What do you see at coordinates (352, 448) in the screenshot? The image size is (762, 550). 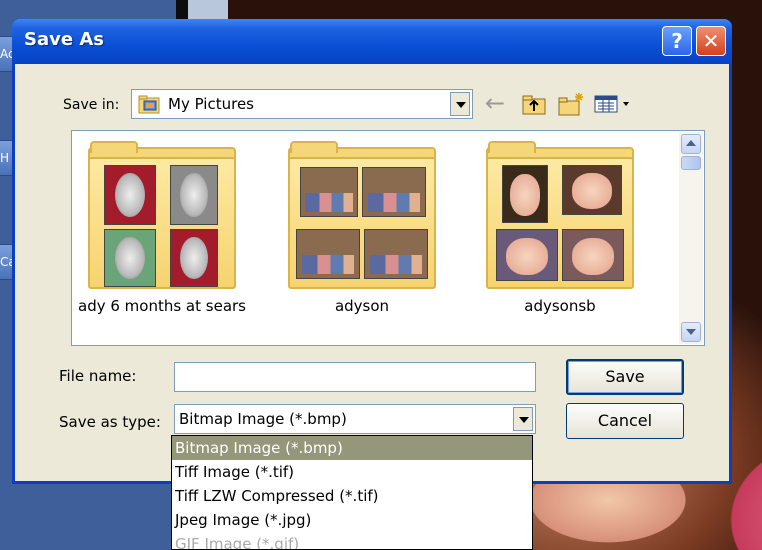 I see `type-option: Bitmap Image (*.bmp)` at bounding box center [352, 448].